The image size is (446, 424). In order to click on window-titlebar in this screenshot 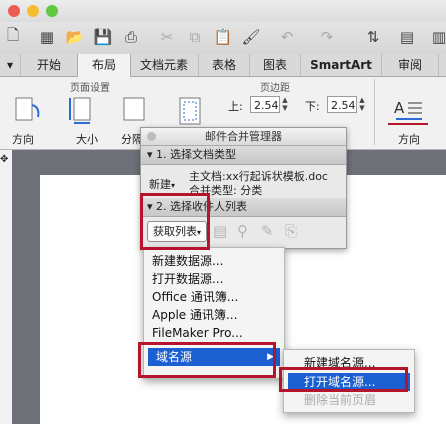, I will do `click(223, 11)`.